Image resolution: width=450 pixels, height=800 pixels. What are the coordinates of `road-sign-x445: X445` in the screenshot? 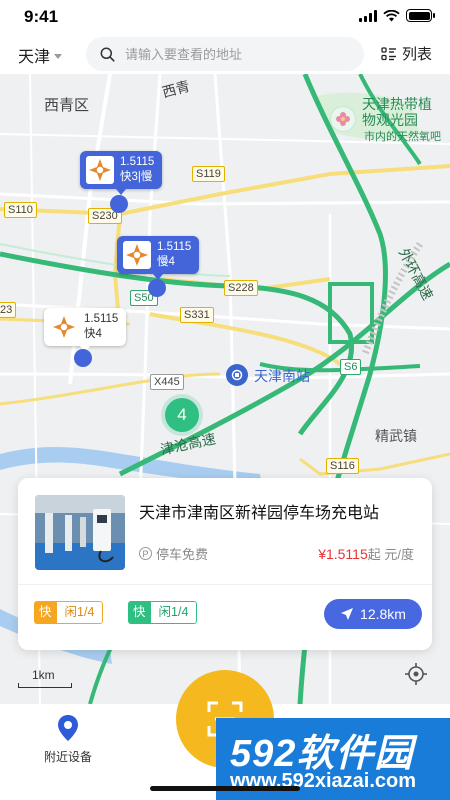 It's located at (167, 382).